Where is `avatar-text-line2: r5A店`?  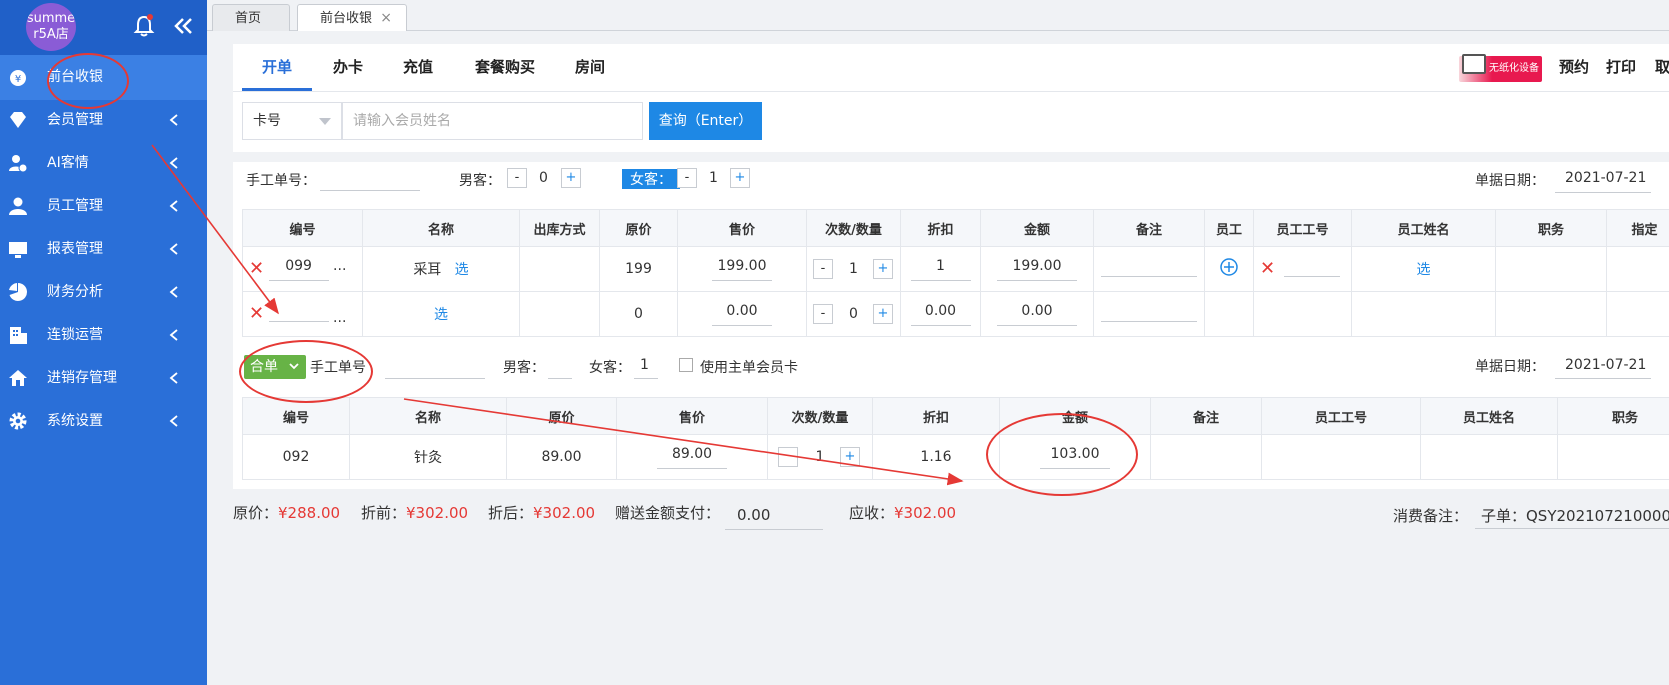
avatar-text-line2: r5A店 is located at coordinates (51, 34).